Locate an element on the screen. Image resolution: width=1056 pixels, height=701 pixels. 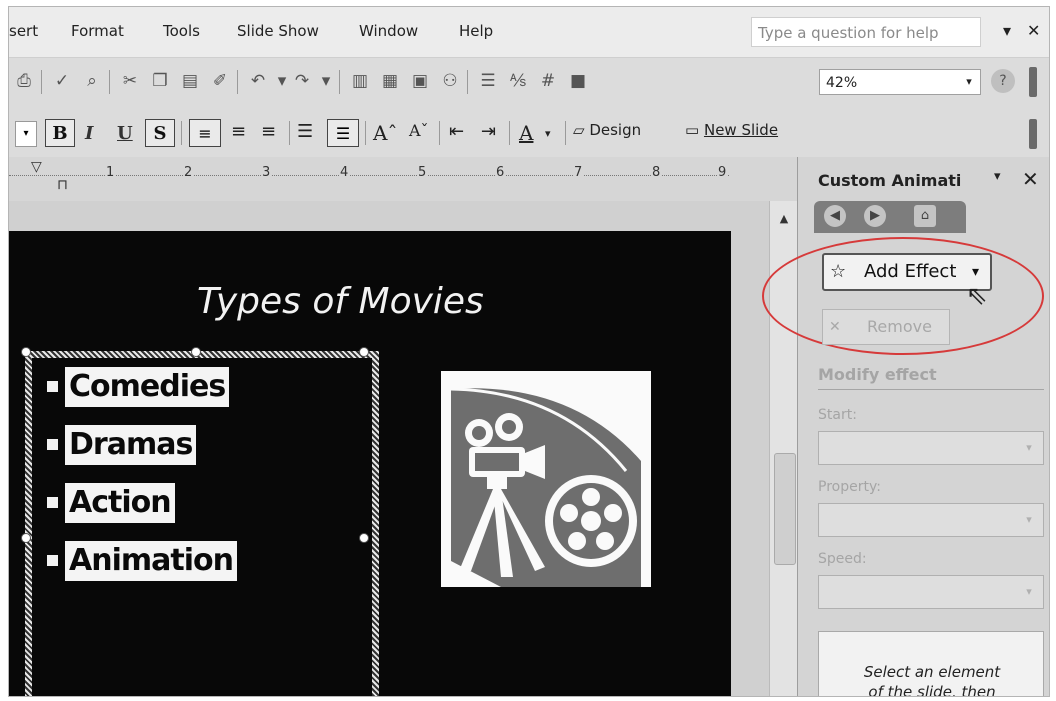
instruction-text: Select an element of the slide, then is located at coordinates (932, 679).